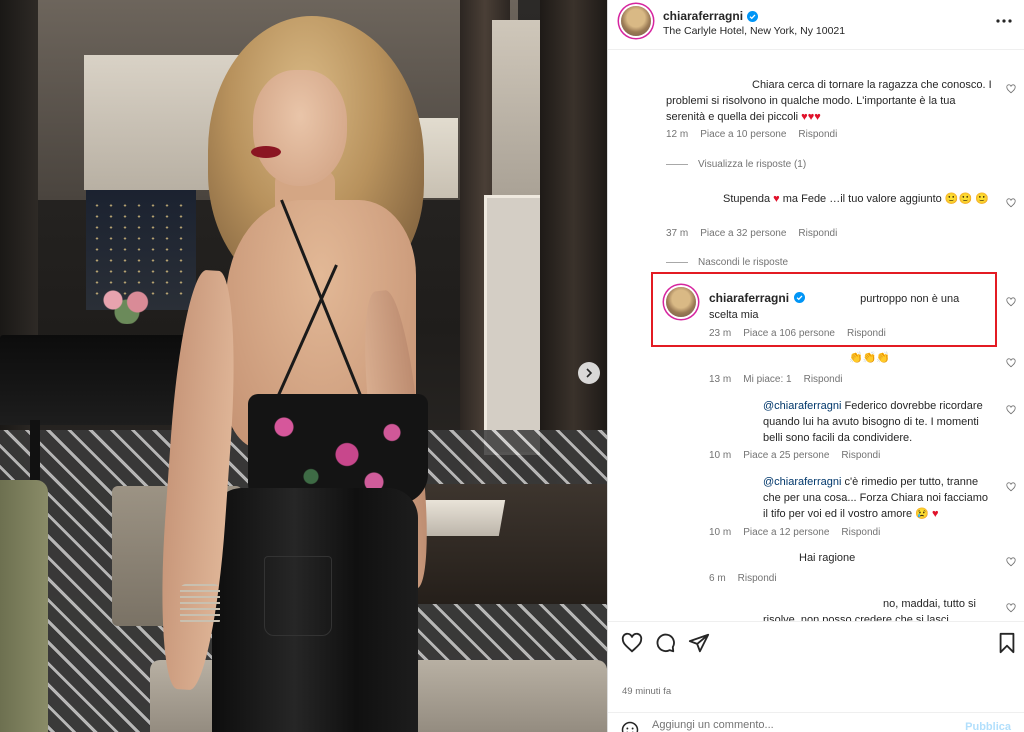  What do you see at coordinates (266, 152) in the screenshot?
I see `photo-lips` at bounding box center [266, 152].